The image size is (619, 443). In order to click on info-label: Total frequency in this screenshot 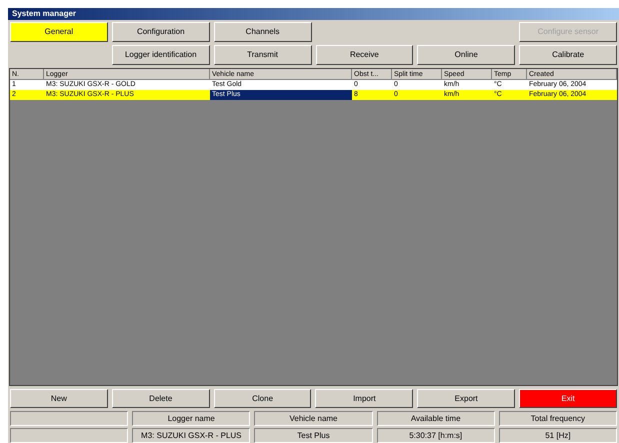, I will do `click(557, 418)`.